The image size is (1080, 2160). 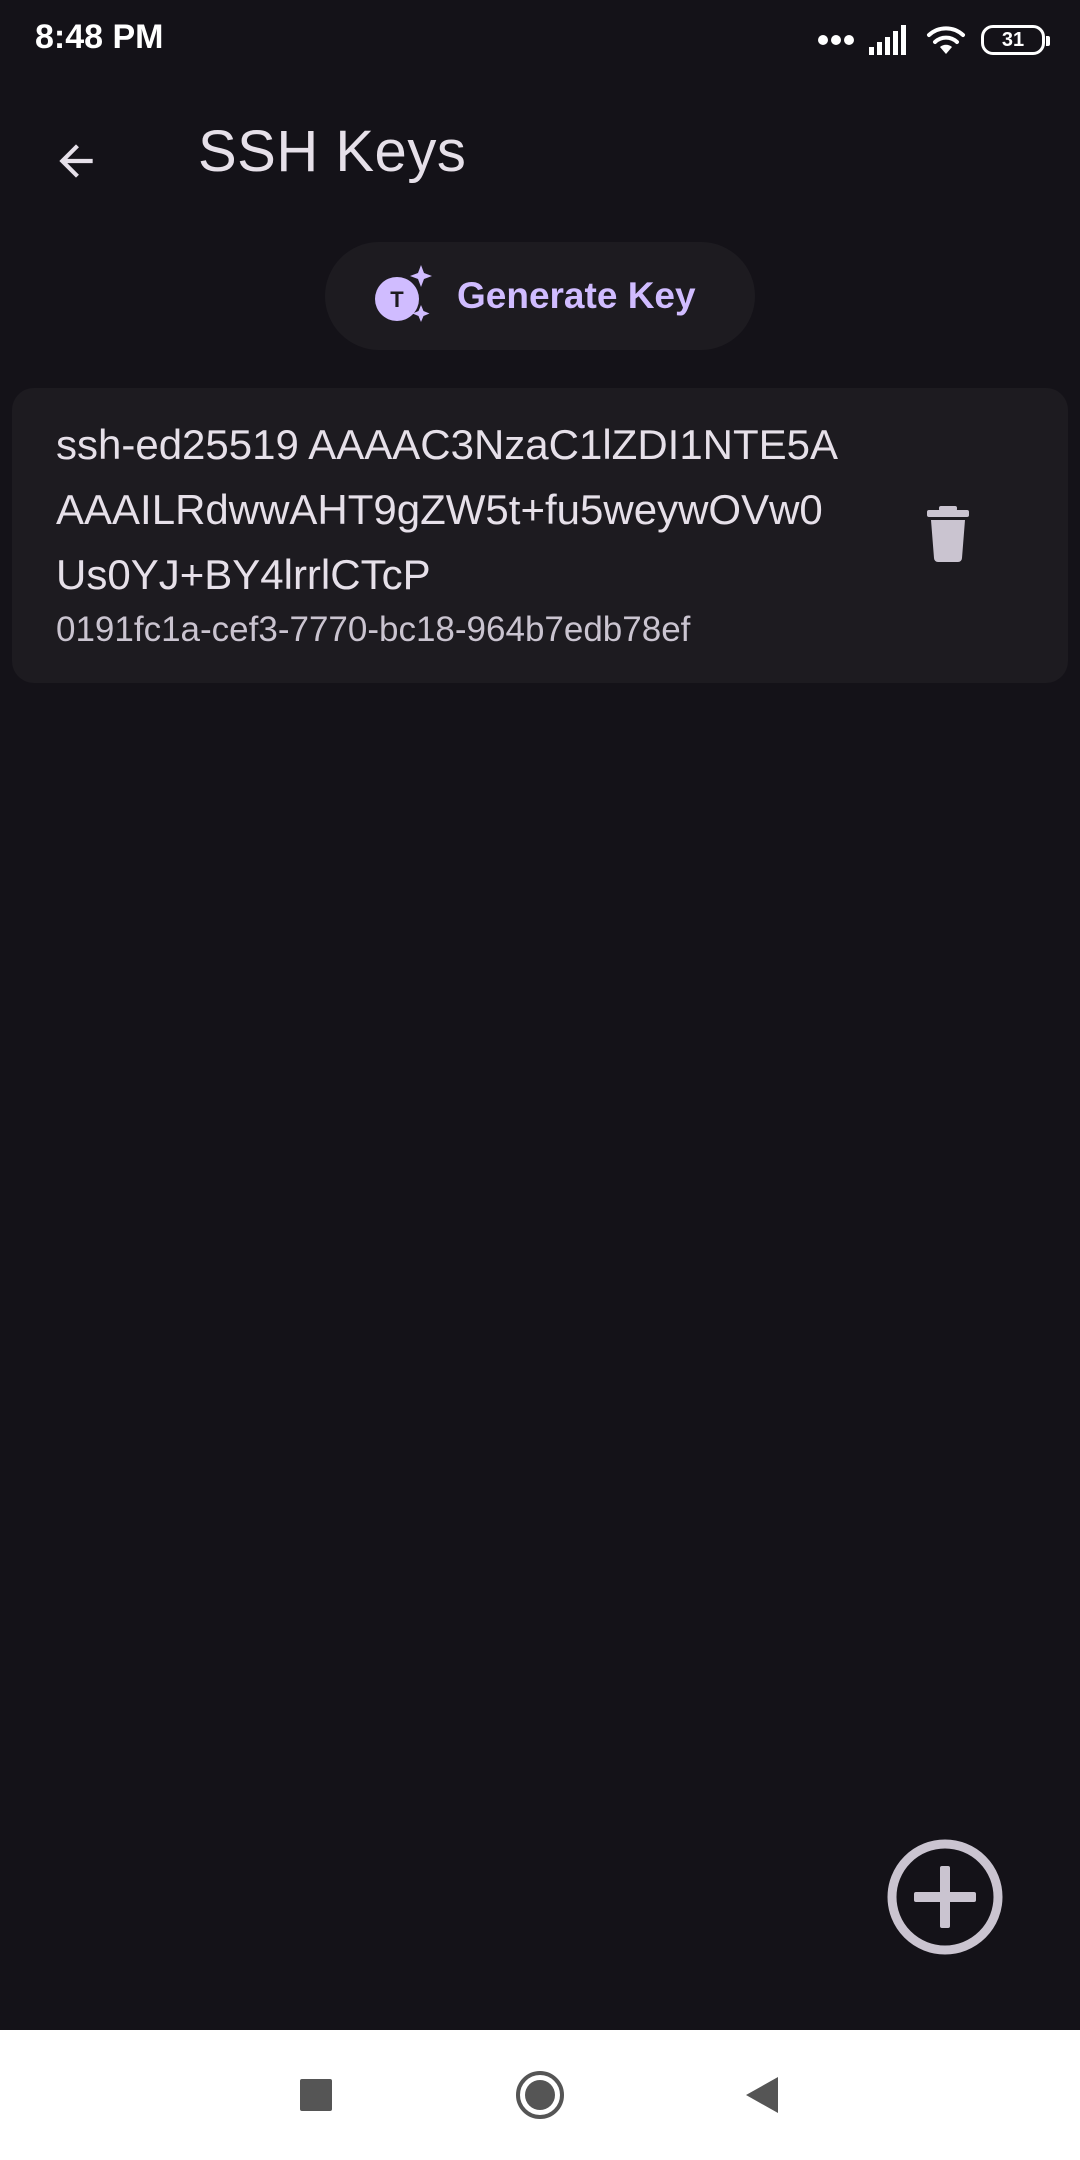 I want to click on status-icons: 31, so click(x=933, y=40).